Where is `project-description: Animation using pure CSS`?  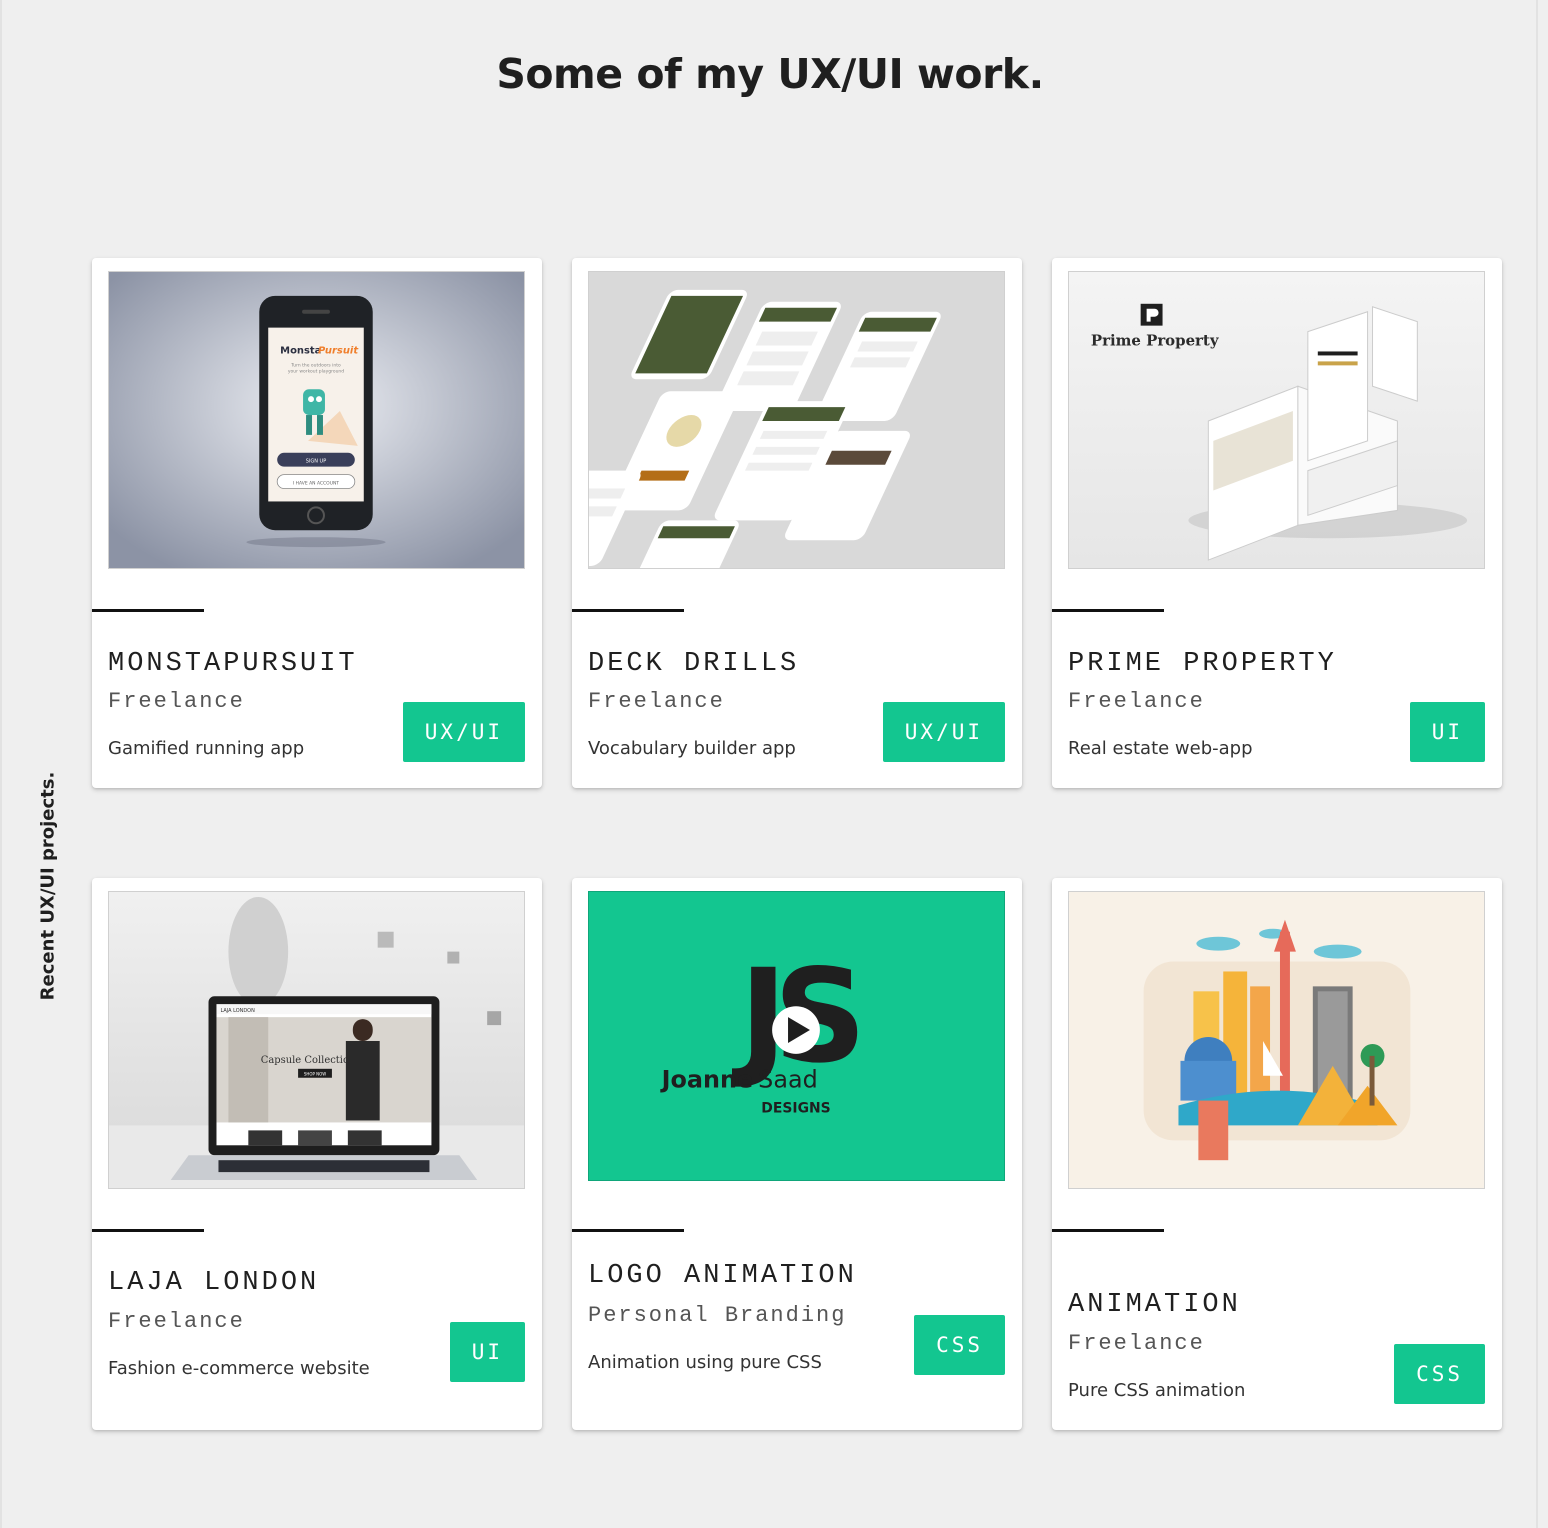 project-description: Animation using pure CSS is located at coordinates (705, 1362).